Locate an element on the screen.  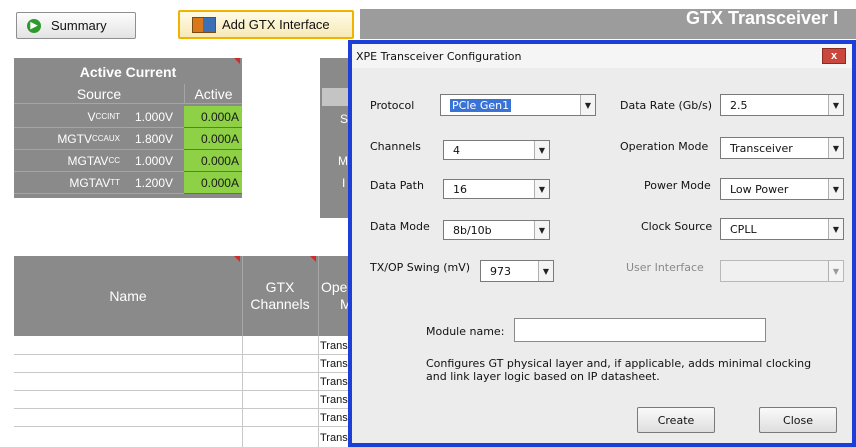
source-voltage: 1.200V is located at coordinates (154, 183).